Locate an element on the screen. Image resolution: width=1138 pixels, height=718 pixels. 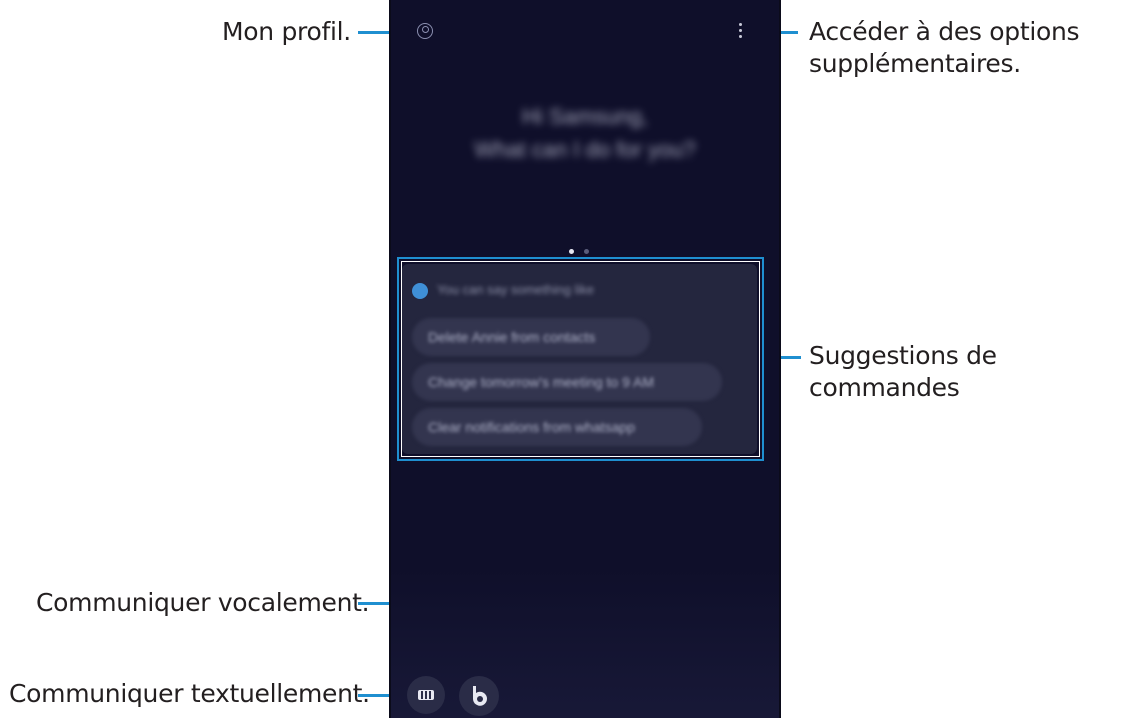
greeting: Hi Samsung, What can I do for you? is located at coordinates (585, 133).